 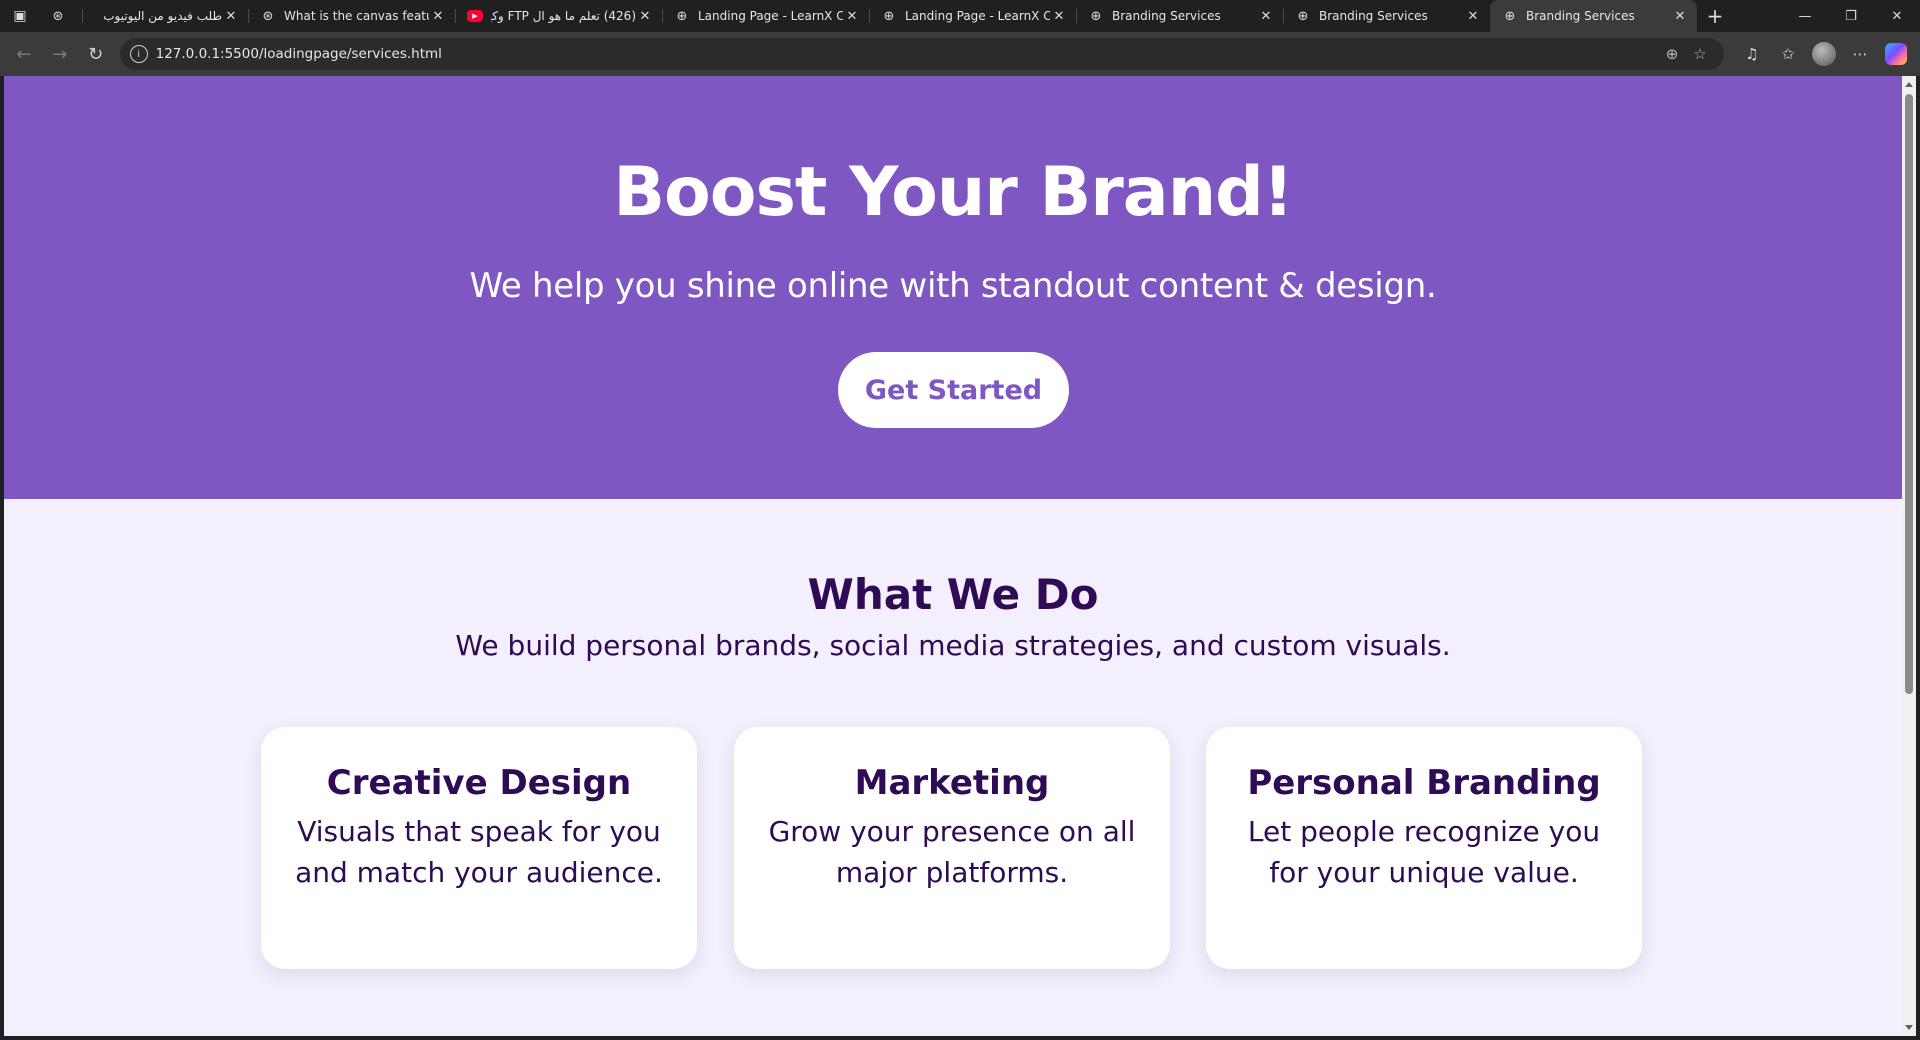 I want to click on minimize-icon: —, so click(x=1805, y=16).